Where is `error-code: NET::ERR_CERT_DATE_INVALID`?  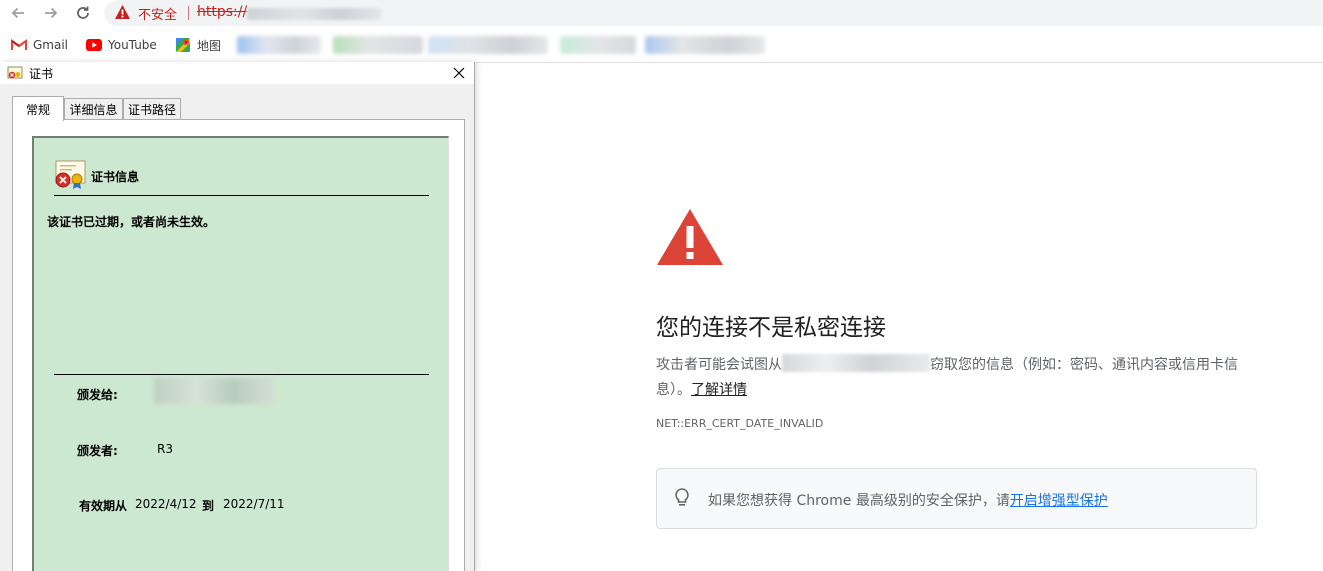
error-code: NET::ERR_CERT_DATE_INVALID is located at coordinates (739, 423).